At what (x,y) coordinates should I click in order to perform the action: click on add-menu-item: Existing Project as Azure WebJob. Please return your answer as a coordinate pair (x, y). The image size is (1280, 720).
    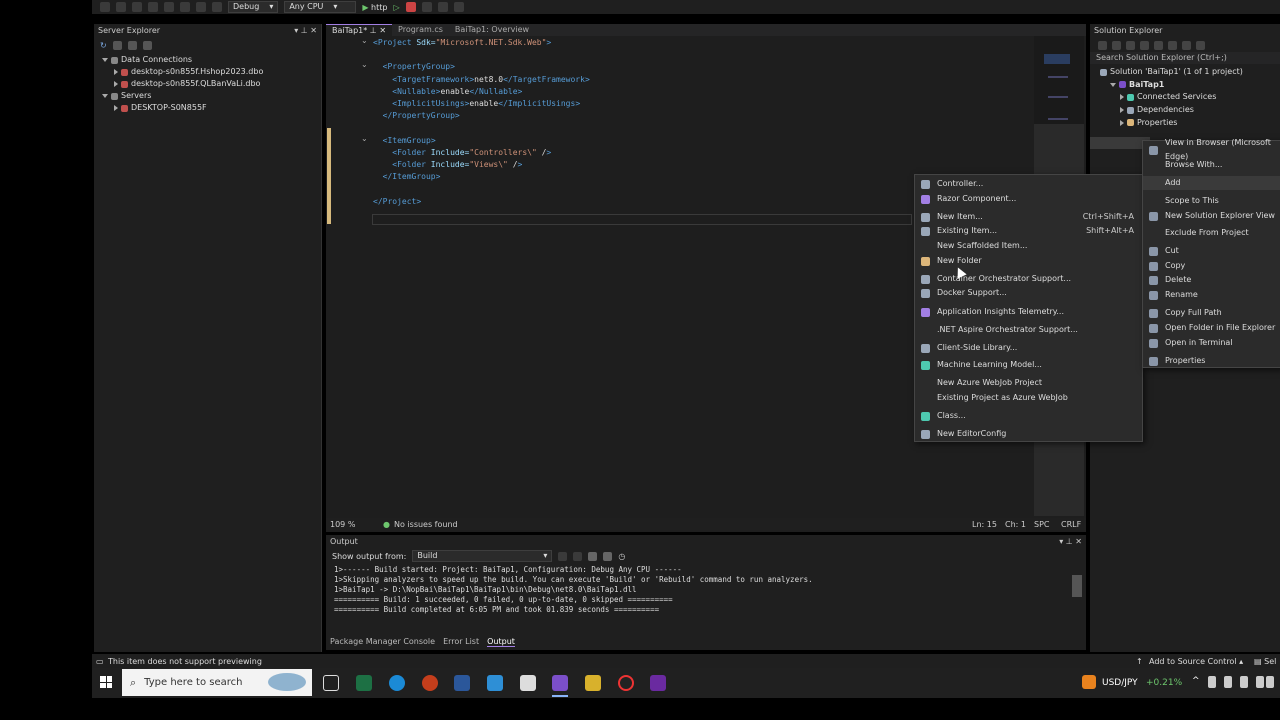
    Looking at the image, I should click on (1028, 398).